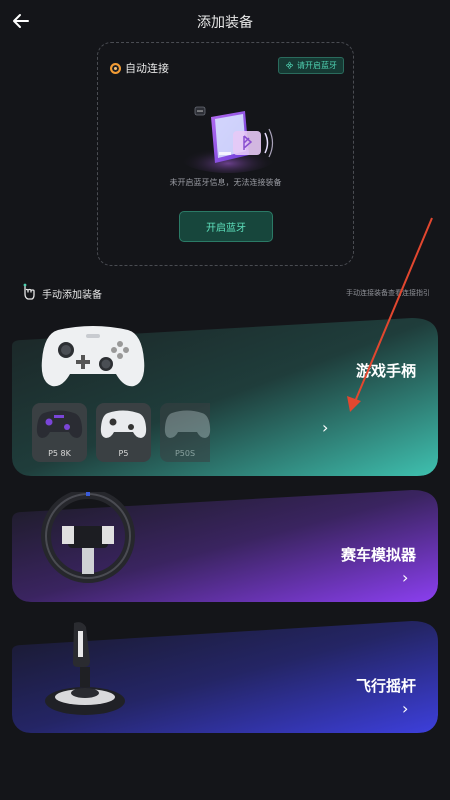  I want to click on connection-guide-link: 手动连接装备查看连接指引, so click(388, 293).